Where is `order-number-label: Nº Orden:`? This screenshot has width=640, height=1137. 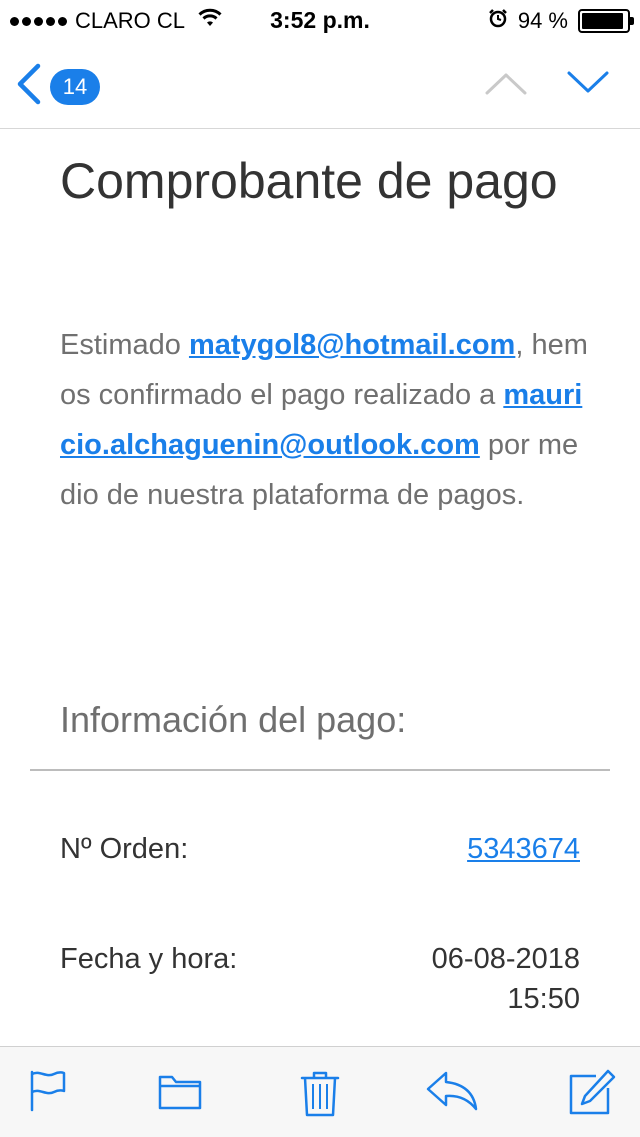
order-number-label: Nº Orden: is located at coordinates (124, 849).